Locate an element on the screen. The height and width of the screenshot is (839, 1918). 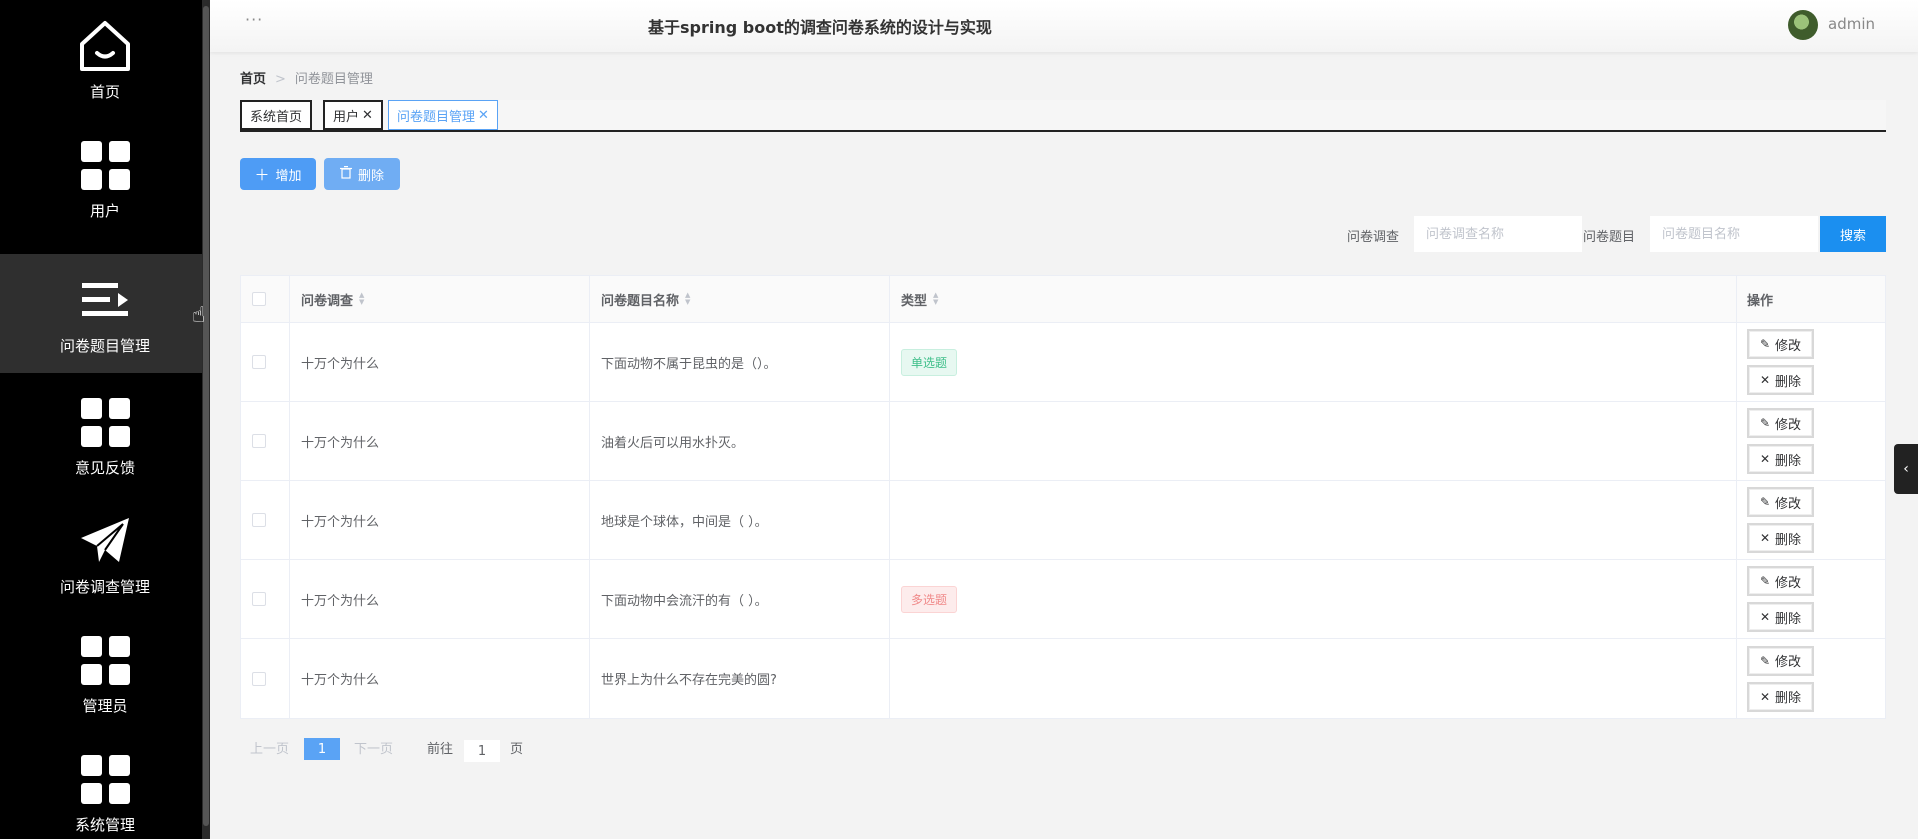
sidebar-item-home: 首页 is located at coordinates (105, 59).